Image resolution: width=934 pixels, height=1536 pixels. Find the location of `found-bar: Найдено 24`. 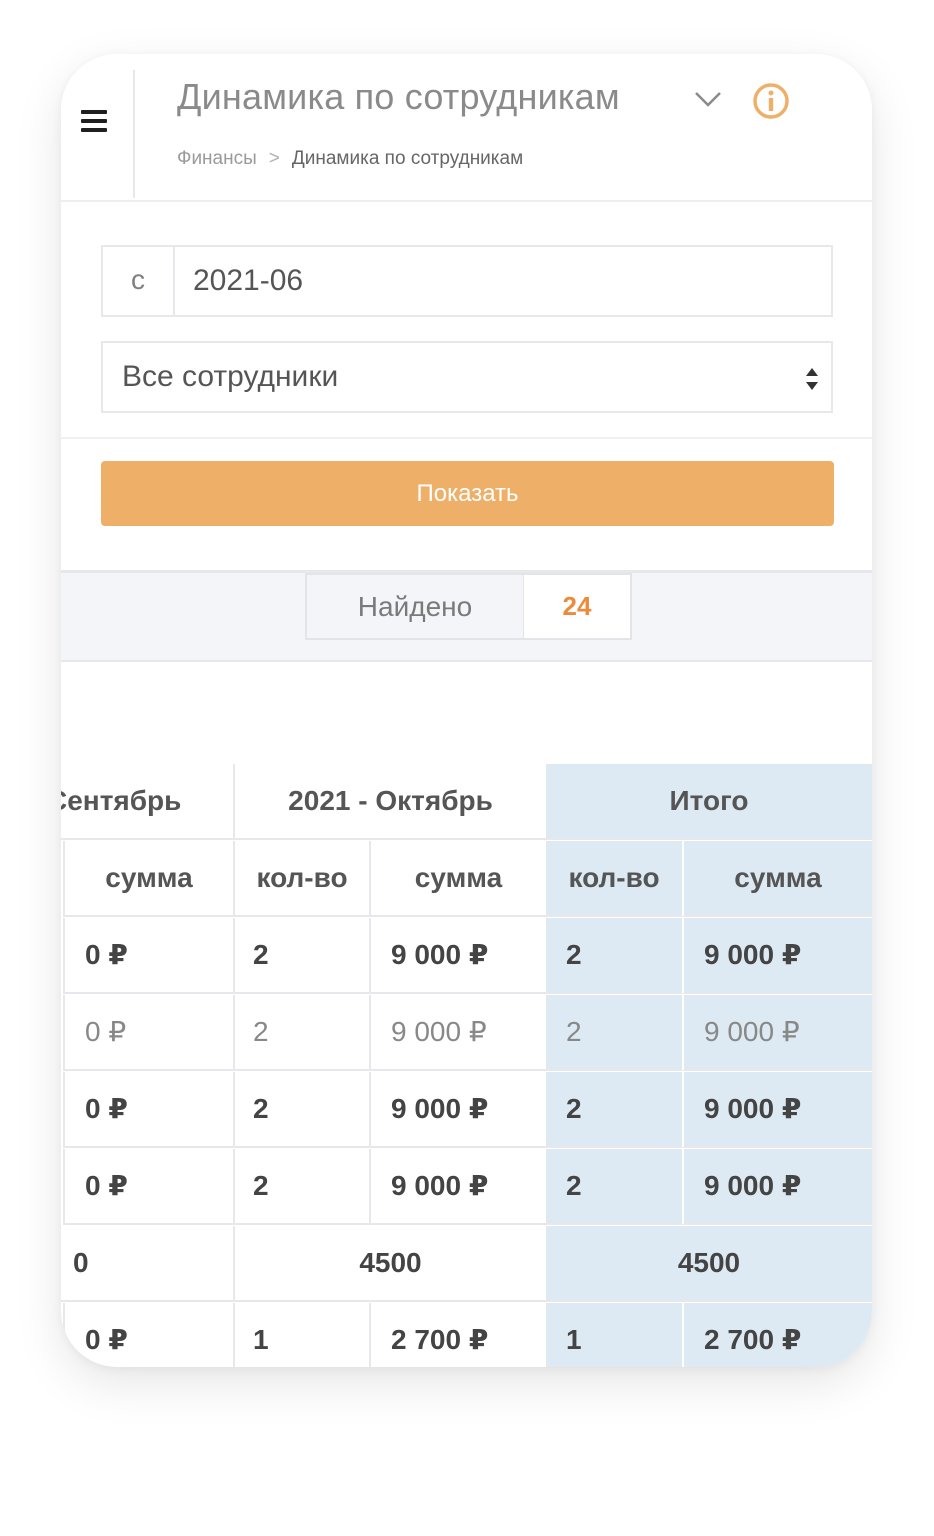

found-bar: Найдено 24 is located at coordinates (466, 616).